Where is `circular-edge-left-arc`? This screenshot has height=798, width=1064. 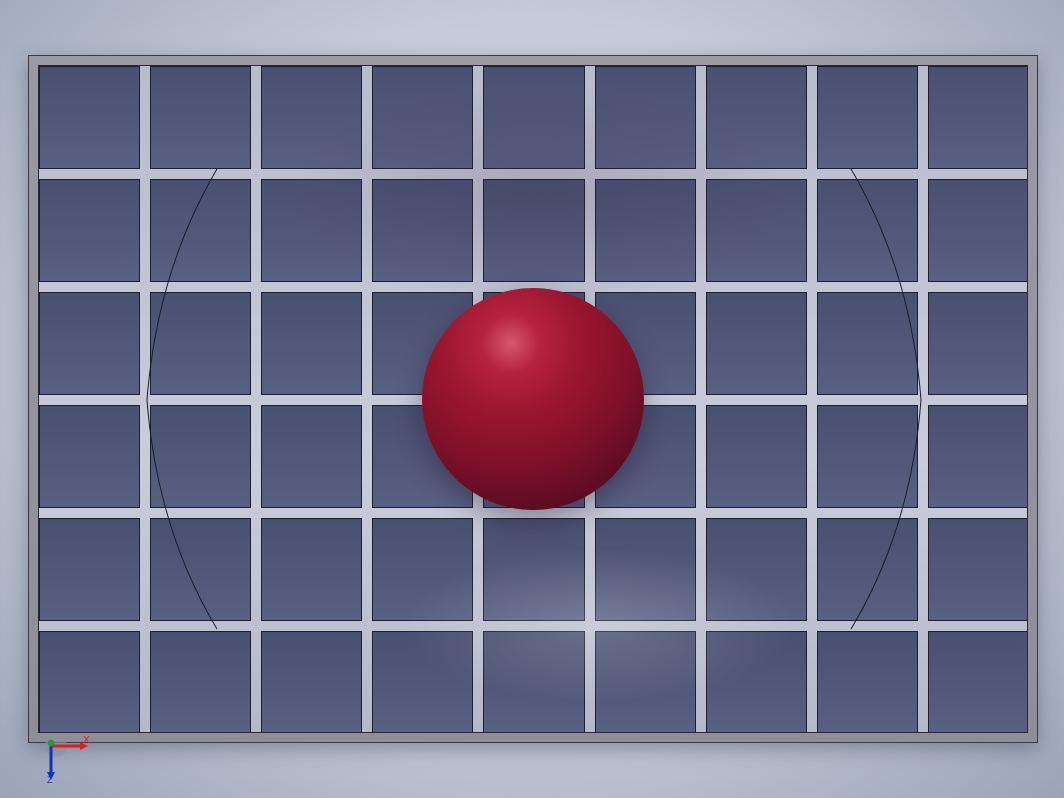
circular-edge-left-arc is located at coordinates (182, 399).